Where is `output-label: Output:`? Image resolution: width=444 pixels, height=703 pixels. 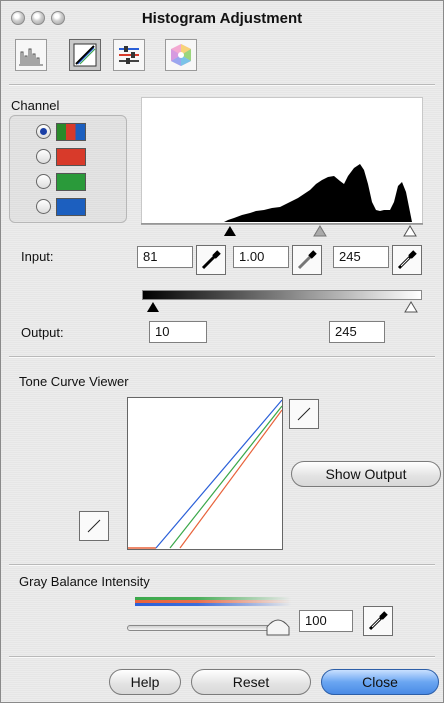
output-label: Output: is located at coordinates (42, 332).